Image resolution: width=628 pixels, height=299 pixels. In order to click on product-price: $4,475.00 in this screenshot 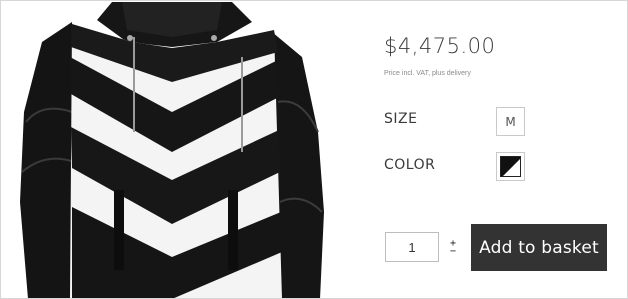, I will do `click(440, 46)`.